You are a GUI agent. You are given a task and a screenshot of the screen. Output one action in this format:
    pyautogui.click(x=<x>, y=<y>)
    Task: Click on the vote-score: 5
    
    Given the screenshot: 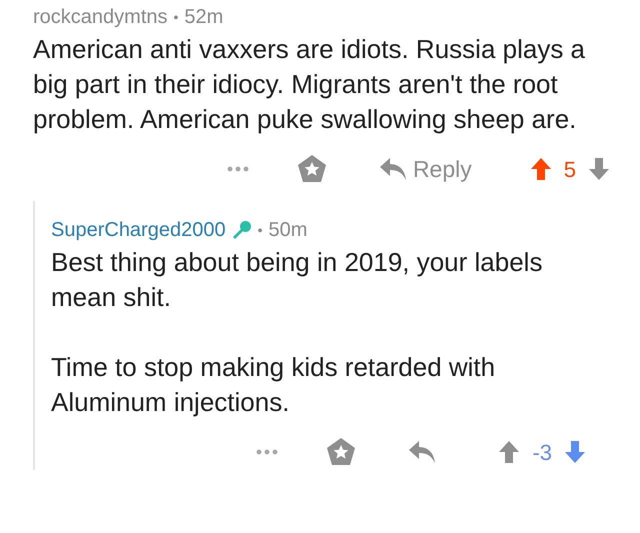 What is the action you would take?
    pyautogui.click(x=570, y=170)
    